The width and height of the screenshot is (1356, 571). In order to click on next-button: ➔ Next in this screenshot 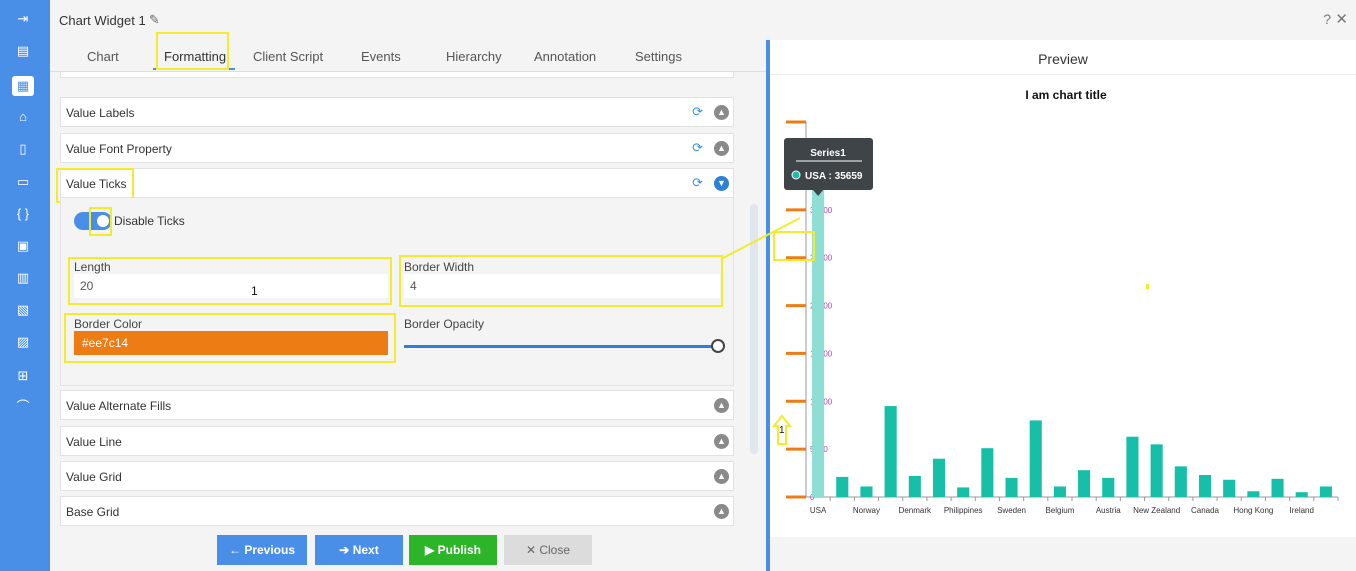, I will do `click(359, 550)`.